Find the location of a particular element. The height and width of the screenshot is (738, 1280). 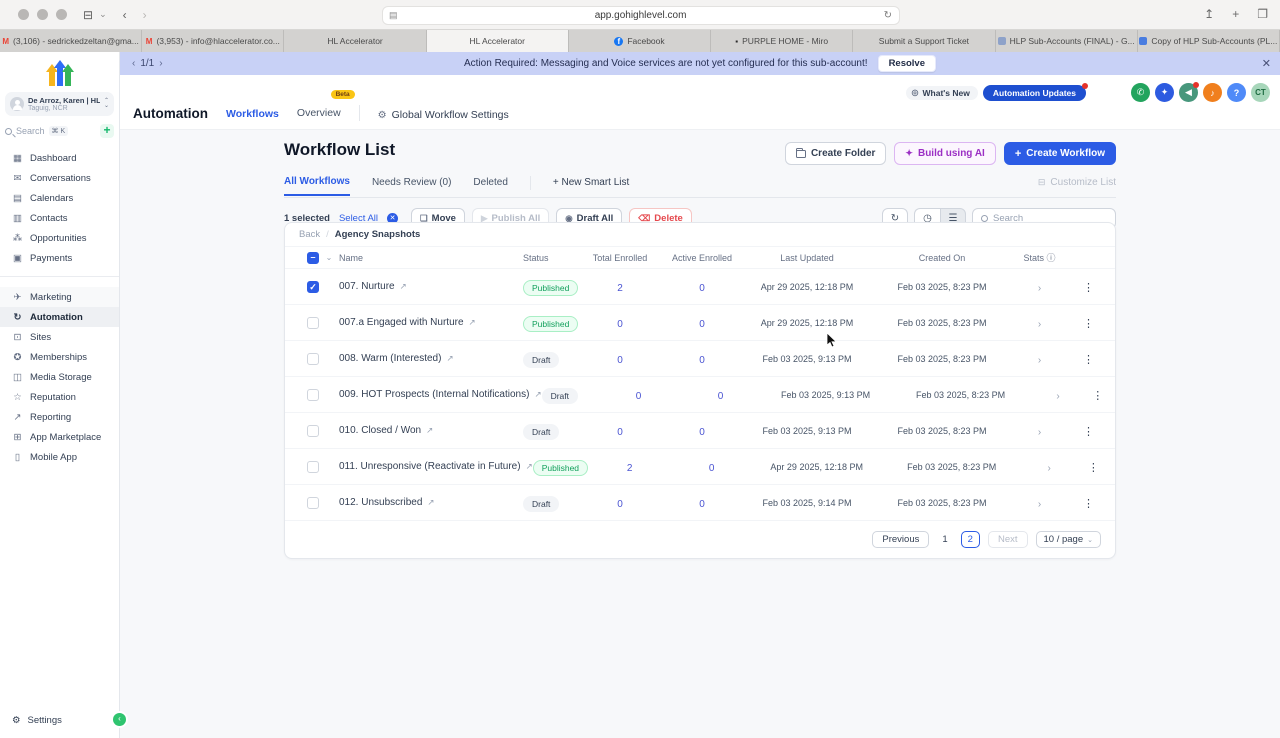

sidebar-item-contacts: ▥ Contacts is located at coordinates (59, 218).